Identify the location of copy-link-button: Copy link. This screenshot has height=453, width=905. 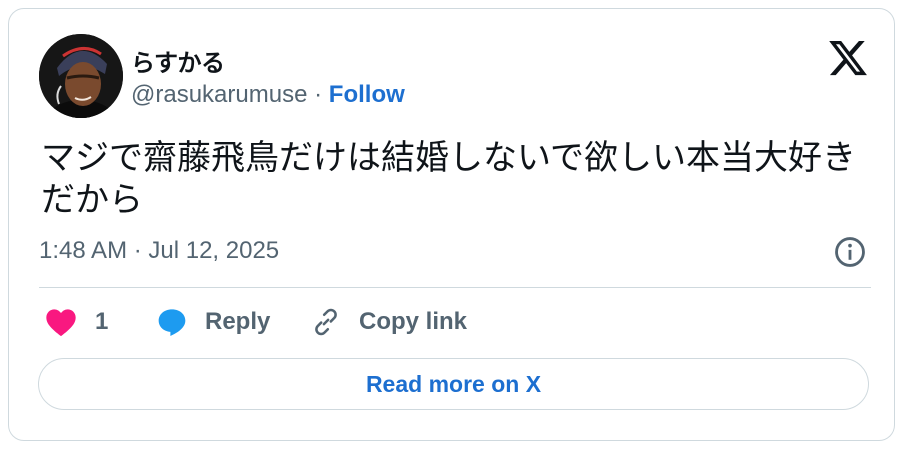
(388, 322).